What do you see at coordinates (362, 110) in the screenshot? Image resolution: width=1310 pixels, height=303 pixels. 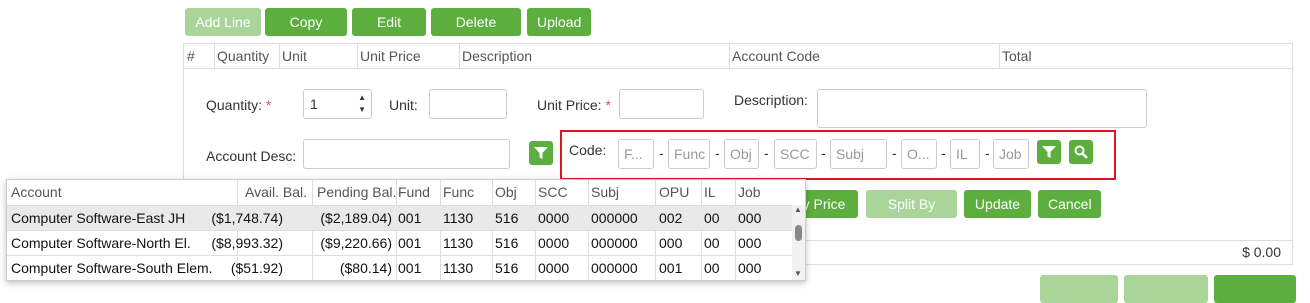 I see `chevron-down-icon: ▼` at bounding box center [362, 110].